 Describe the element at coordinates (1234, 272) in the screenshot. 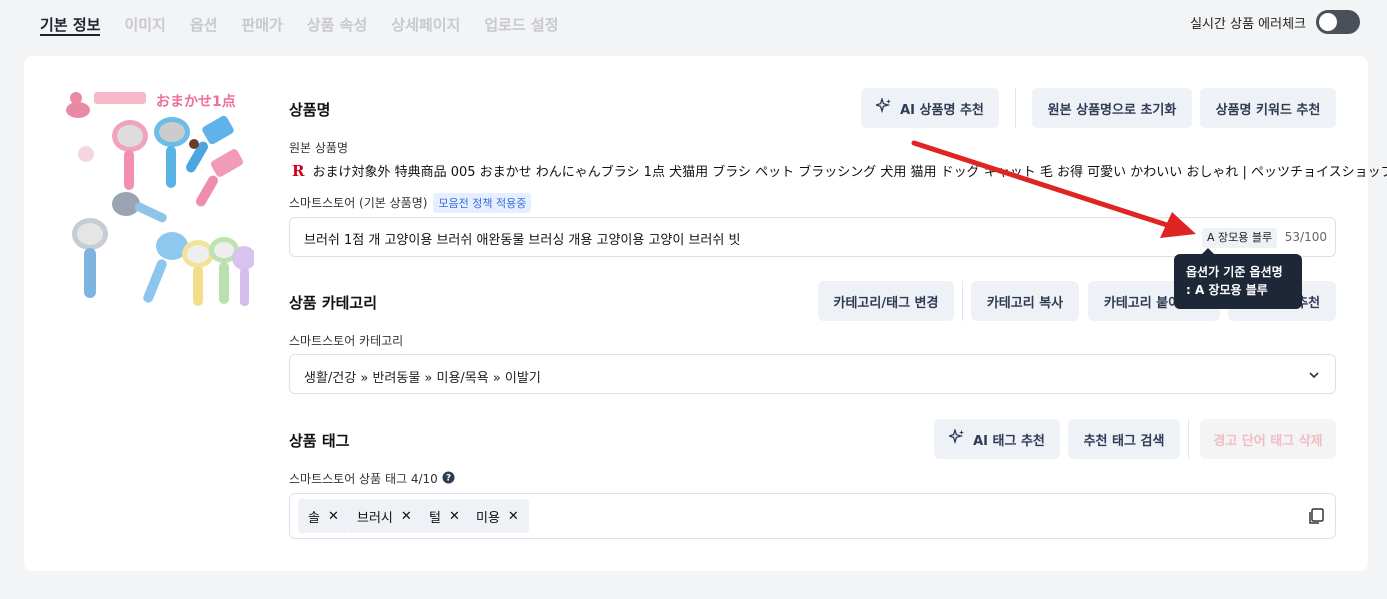

I see `tooltip-line1: 옵션가 기준 옵션명` at that location.